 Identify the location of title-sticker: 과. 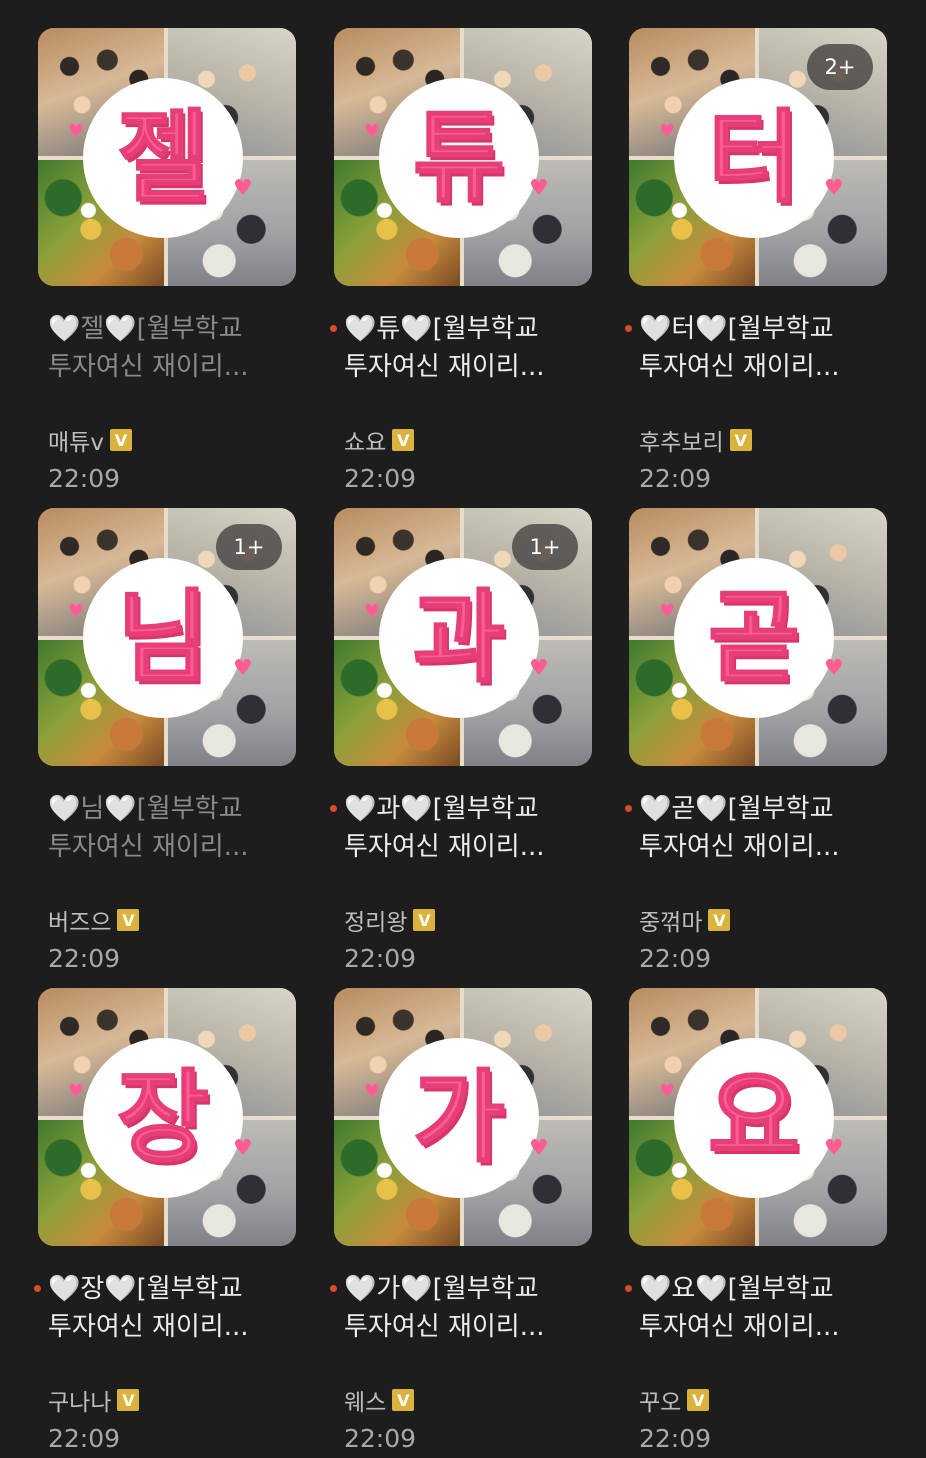
(459, 638).